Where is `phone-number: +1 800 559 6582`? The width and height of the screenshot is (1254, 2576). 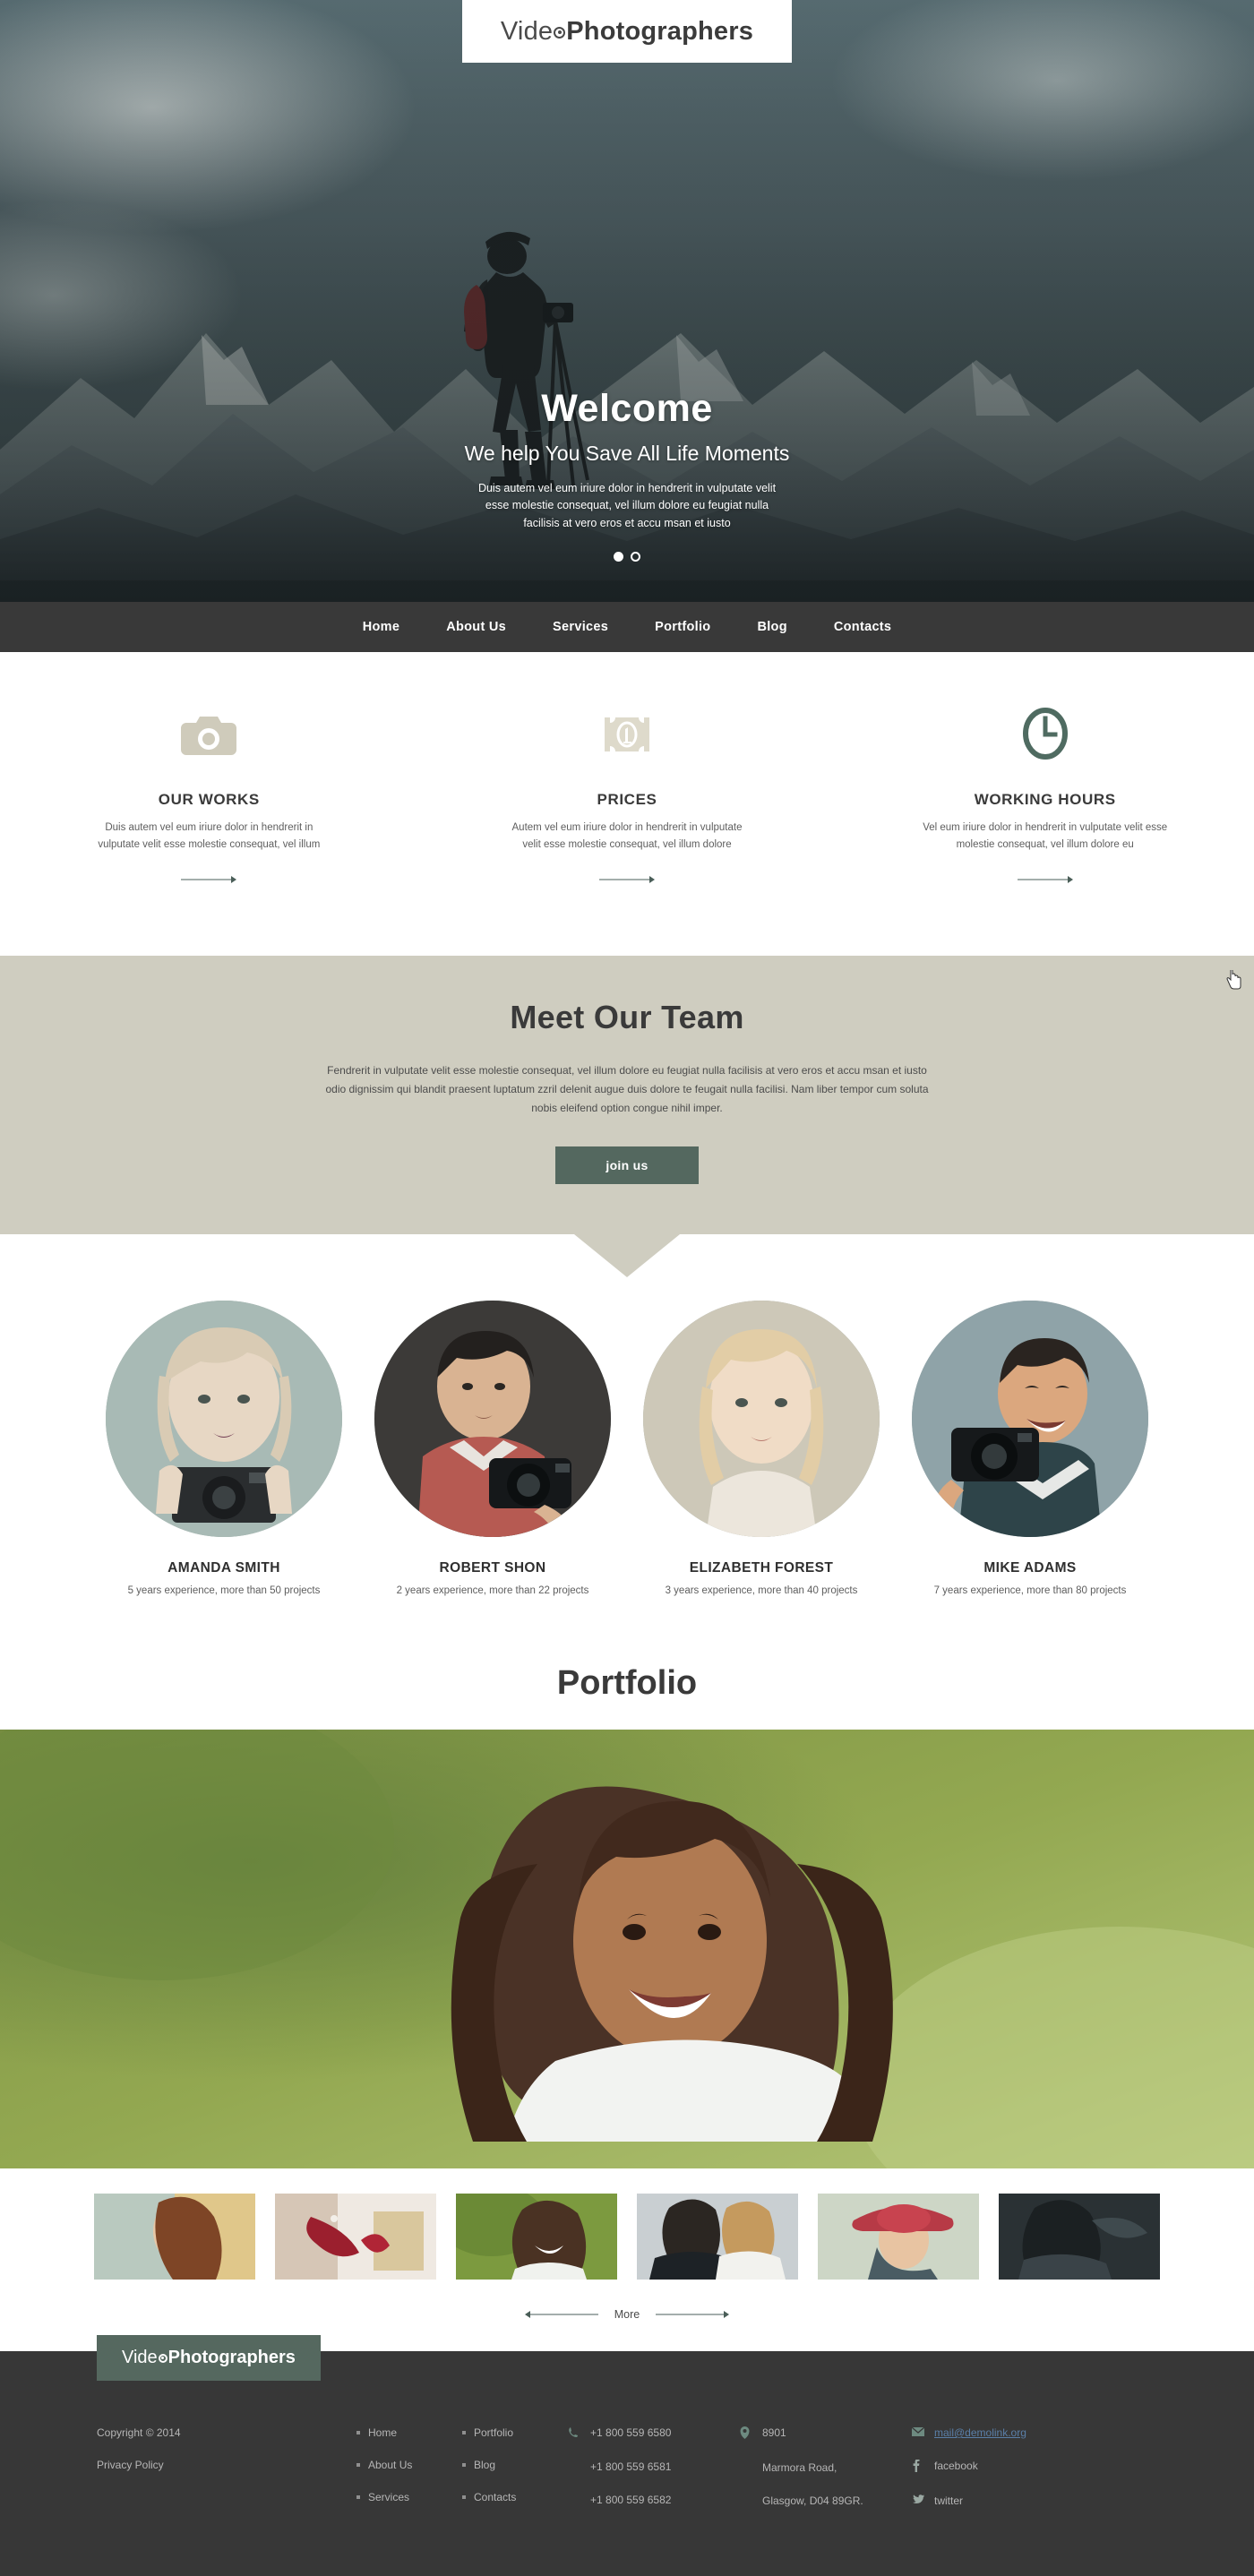
phone-number: +1 800 559 6582 is located at coordinates (631, 2499).